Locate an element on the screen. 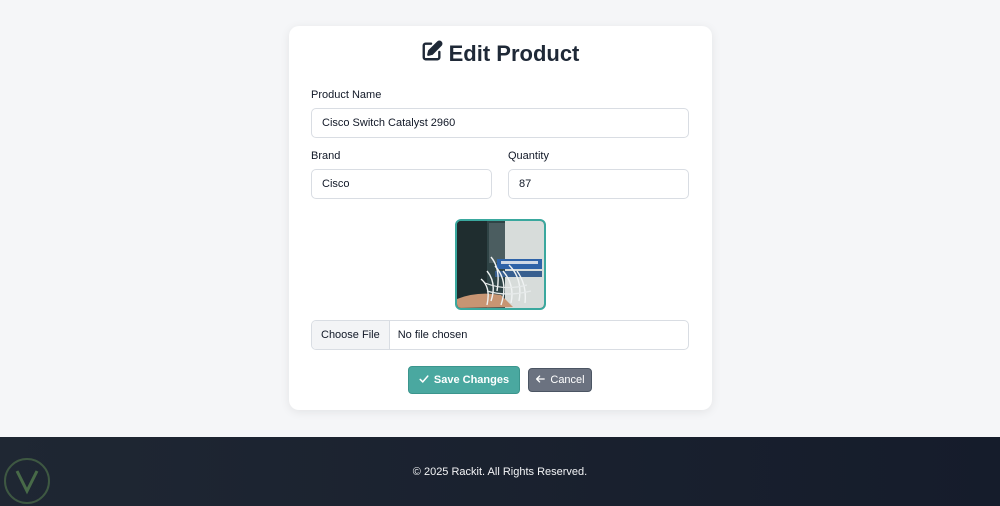 The image size is (1000, 506). check-icon is located at coordinates (424, 380).